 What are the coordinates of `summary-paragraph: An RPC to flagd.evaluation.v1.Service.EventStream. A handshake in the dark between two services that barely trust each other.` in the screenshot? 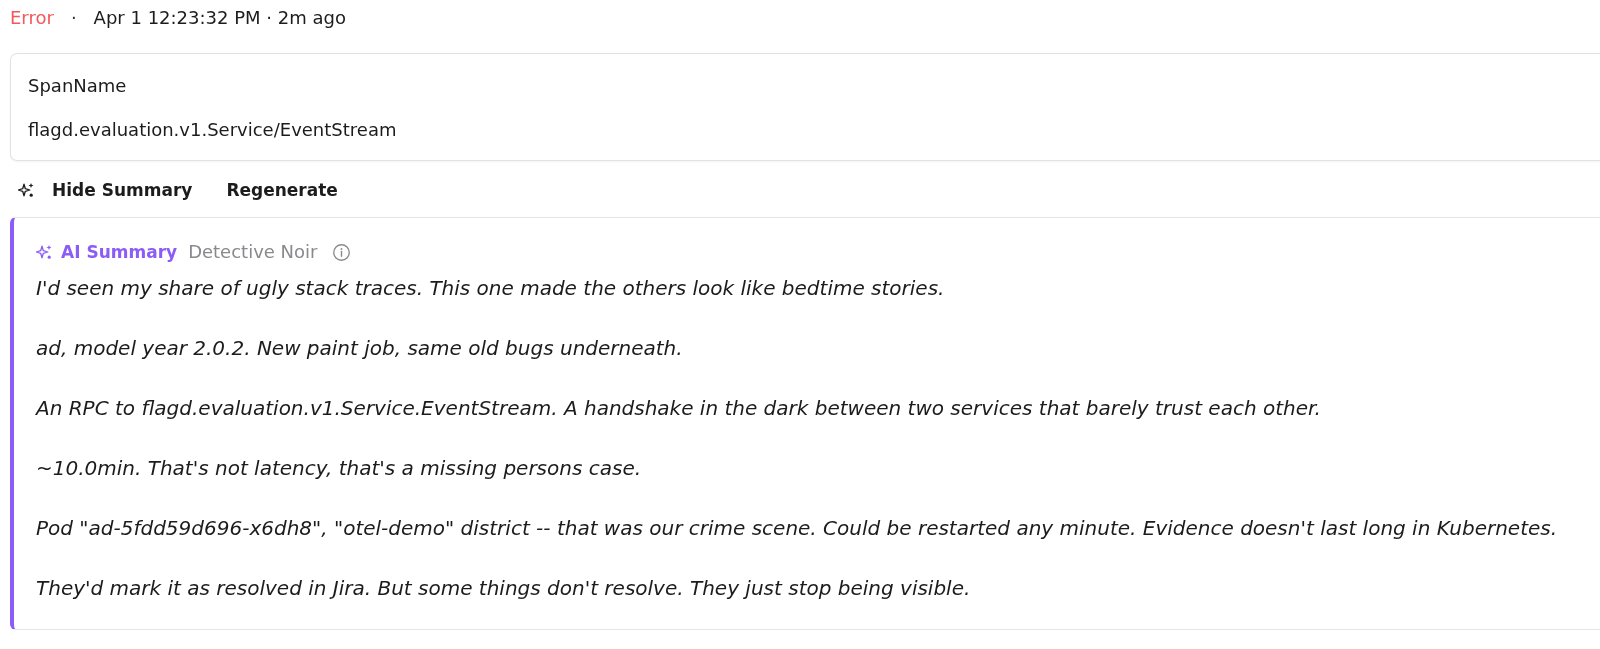 It's located at (678, 408).